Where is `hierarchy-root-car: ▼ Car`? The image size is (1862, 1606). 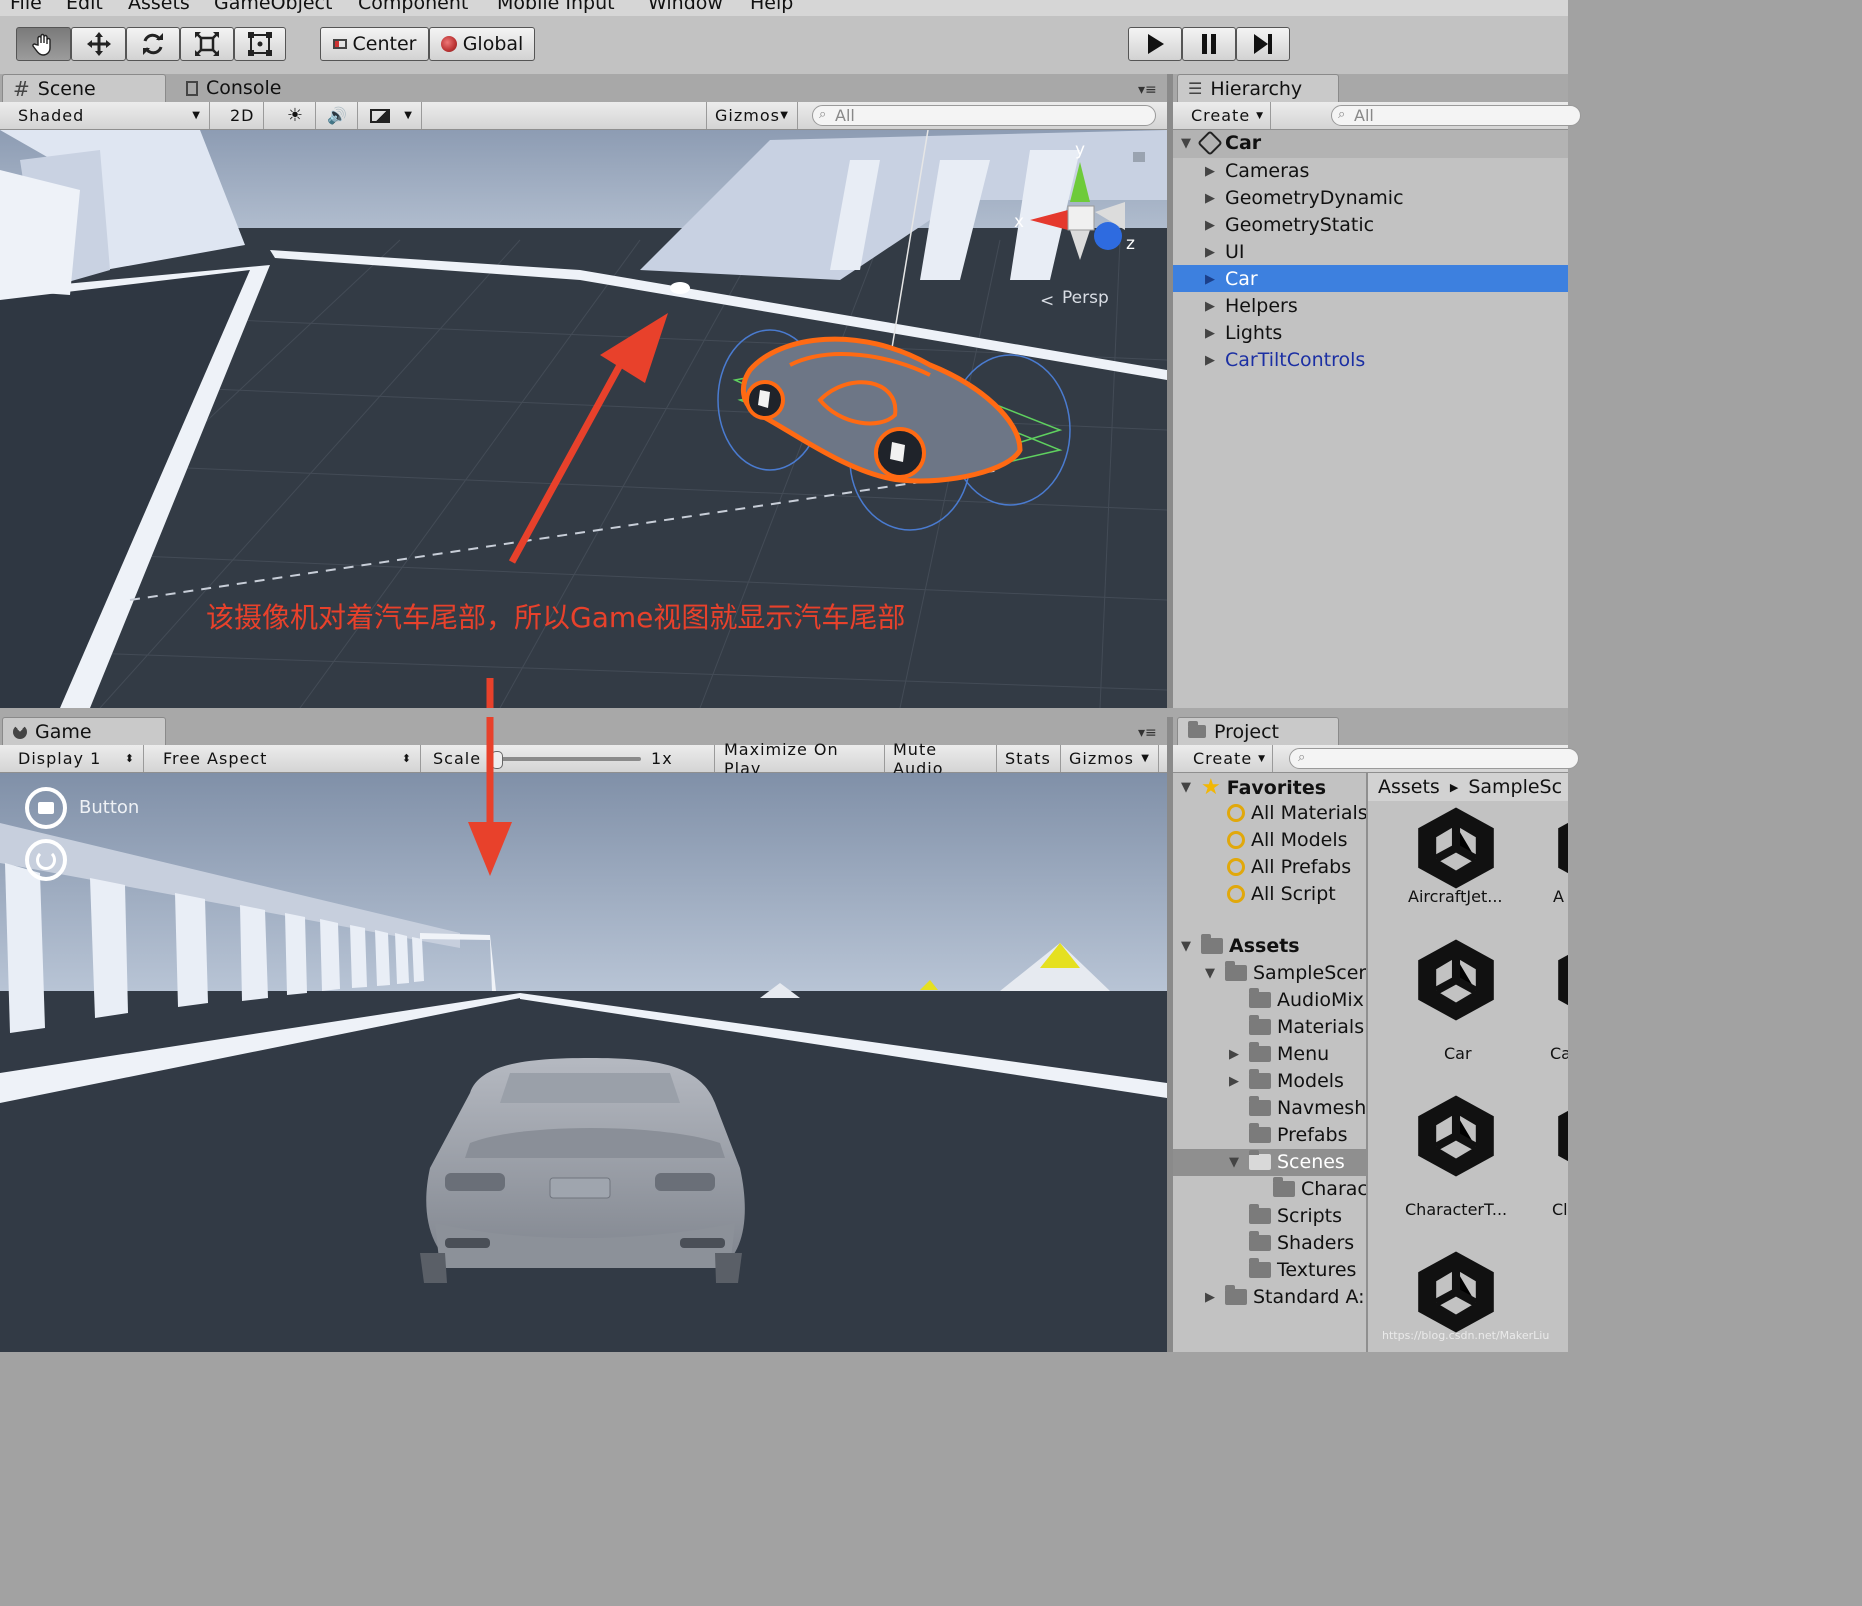 hierarchy-root-car: ▼ Car is located at coordinates (1221, 143).